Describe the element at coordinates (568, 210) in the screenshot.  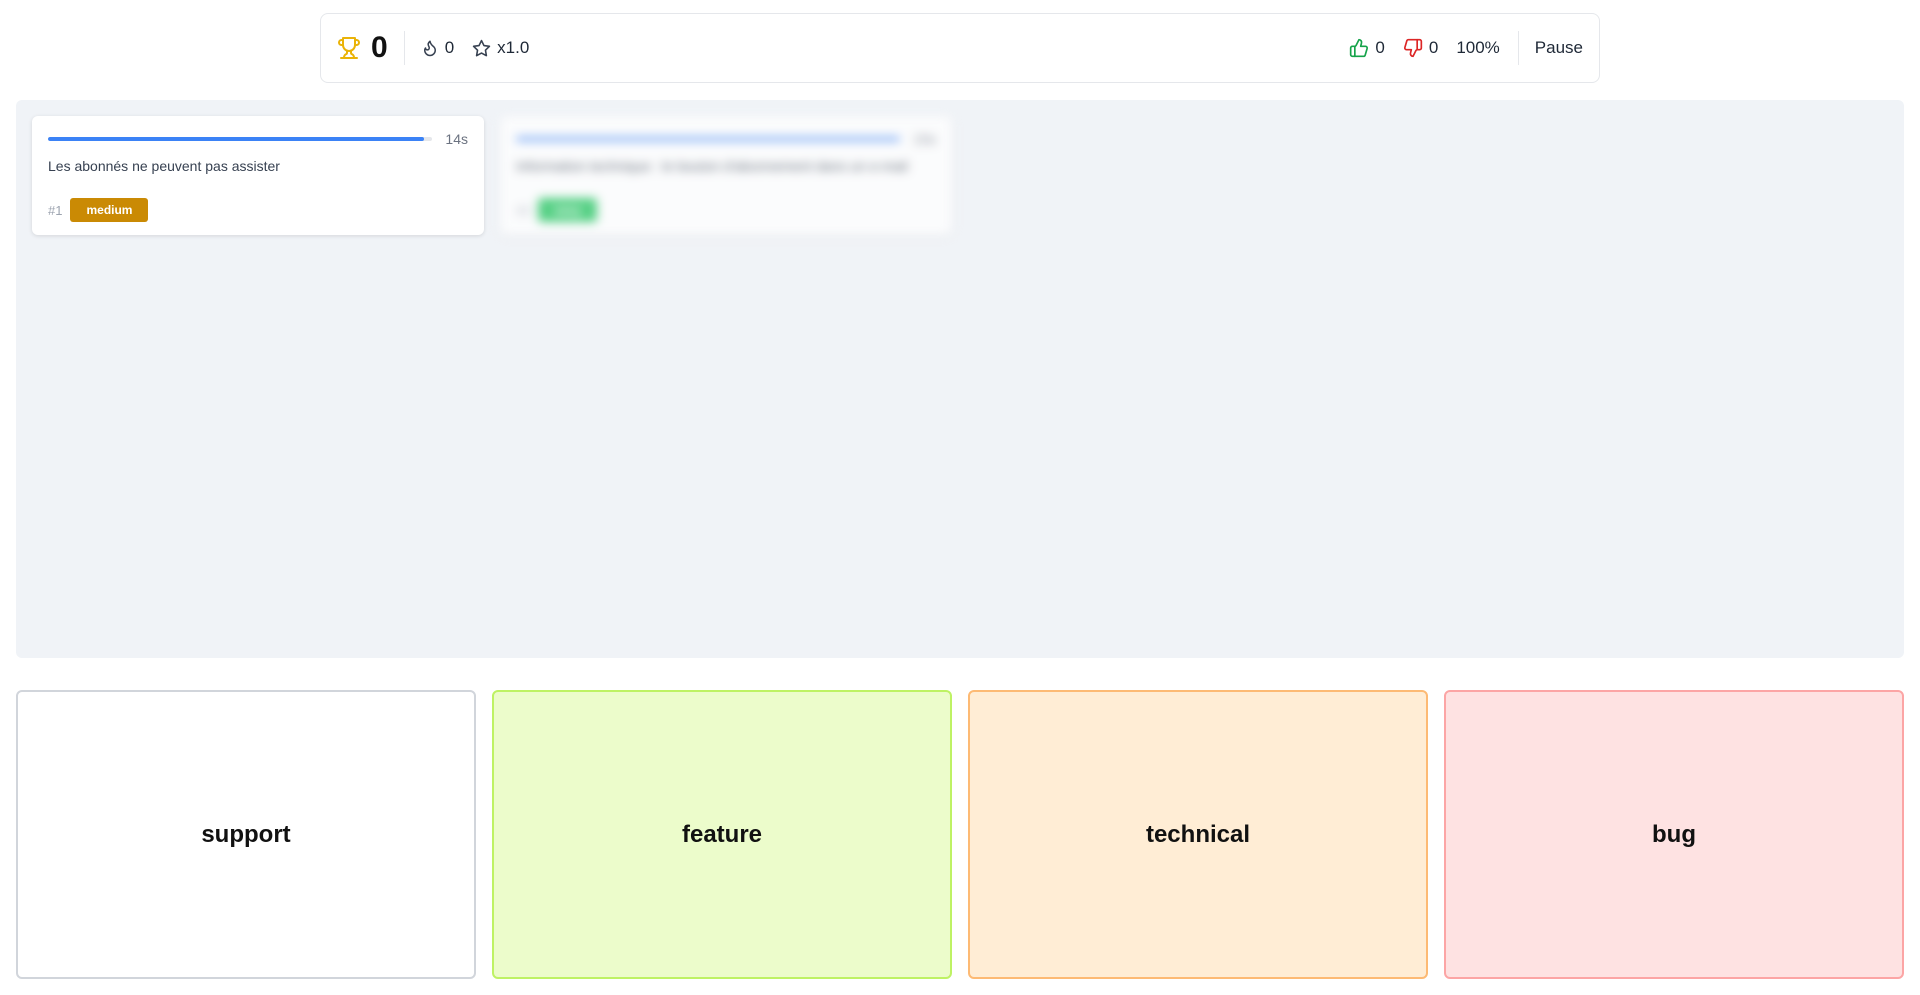
I see `difficulty-badge: easy` at that location.